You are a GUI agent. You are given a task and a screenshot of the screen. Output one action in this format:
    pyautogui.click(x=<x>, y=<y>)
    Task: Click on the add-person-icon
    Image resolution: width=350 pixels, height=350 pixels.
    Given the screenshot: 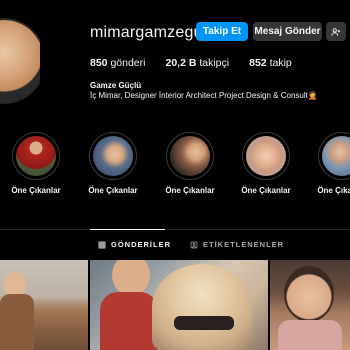 What is the action you would take?
    pyautogui.click(x=336, y=31)
    